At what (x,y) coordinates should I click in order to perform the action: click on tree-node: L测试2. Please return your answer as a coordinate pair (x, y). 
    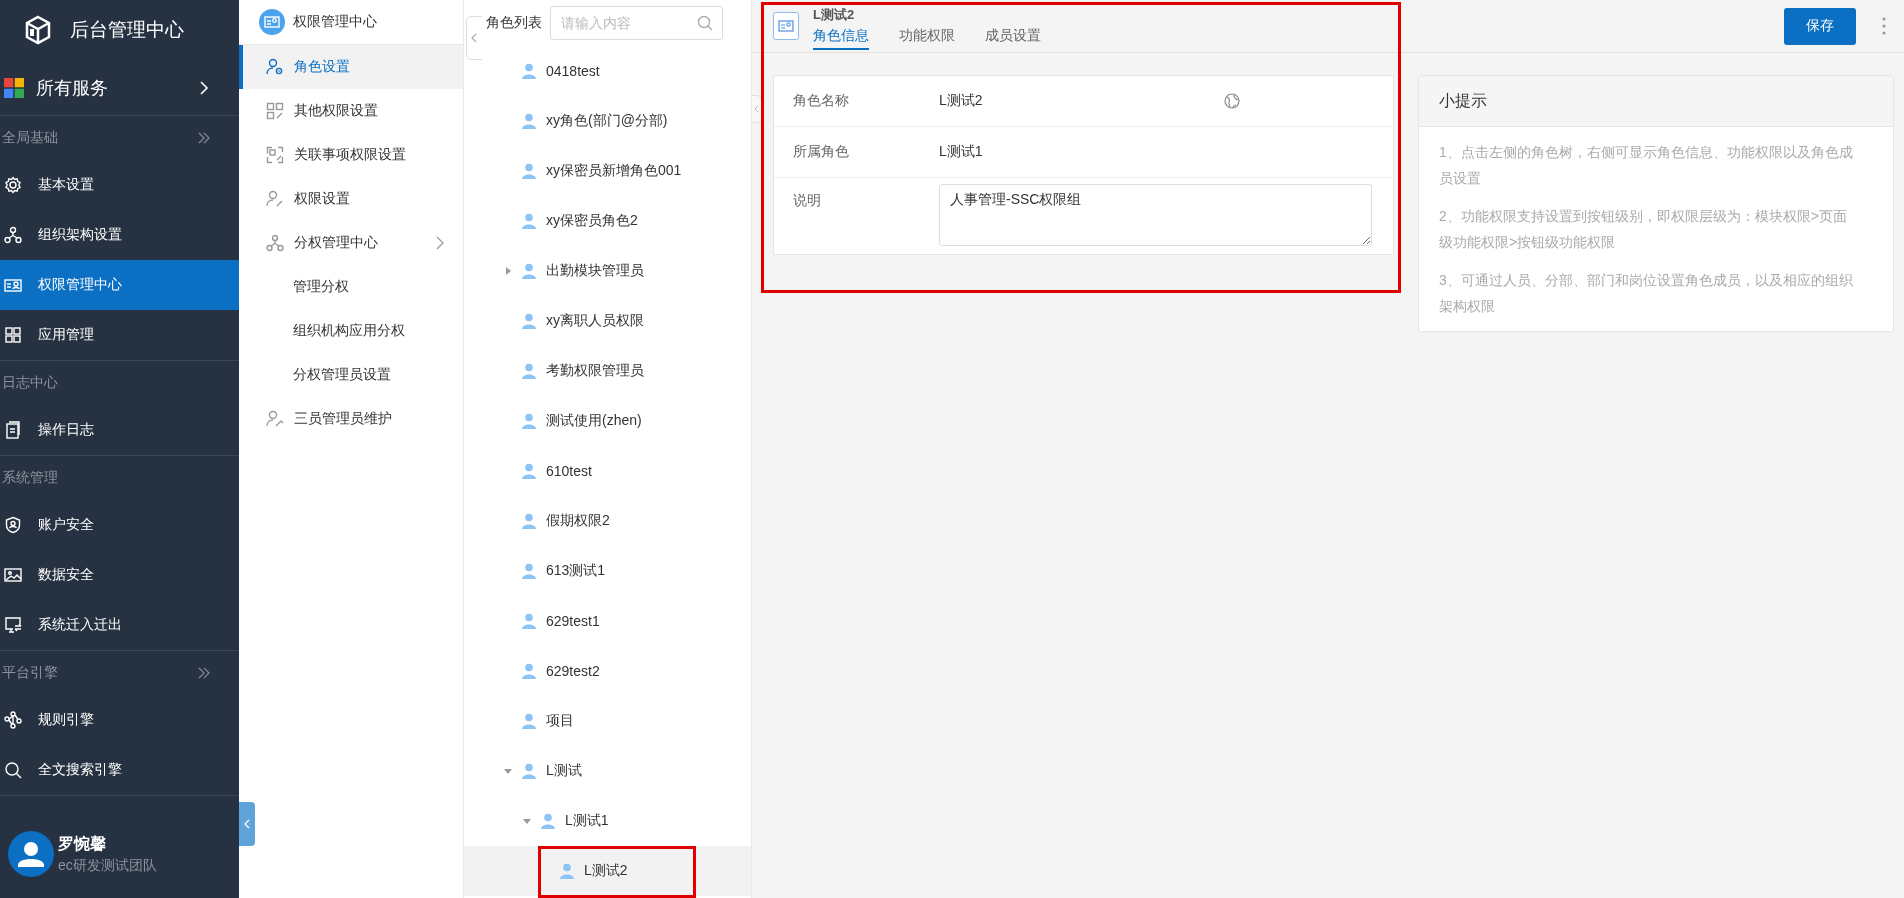
    Looking at the image, I should click on (607, 871).